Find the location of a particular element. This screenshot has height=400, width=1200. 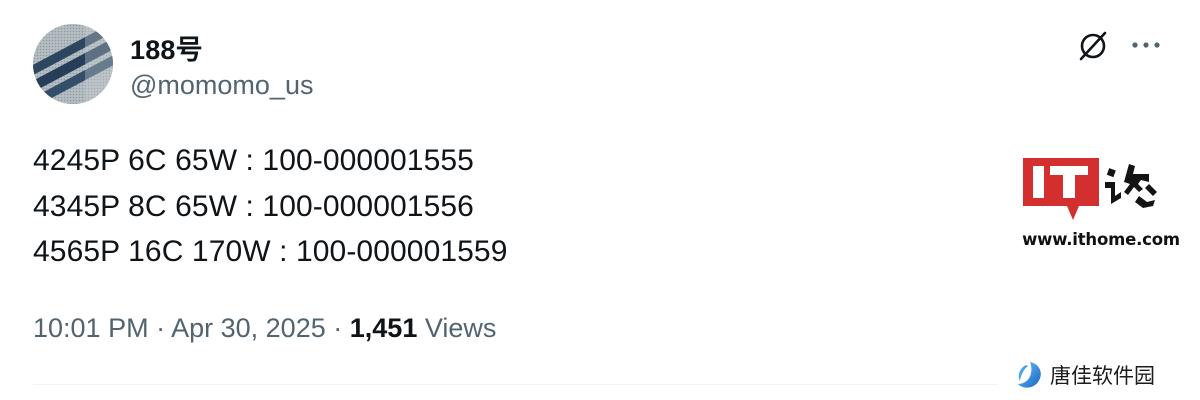

avatar is located at coordinates (73, 64).